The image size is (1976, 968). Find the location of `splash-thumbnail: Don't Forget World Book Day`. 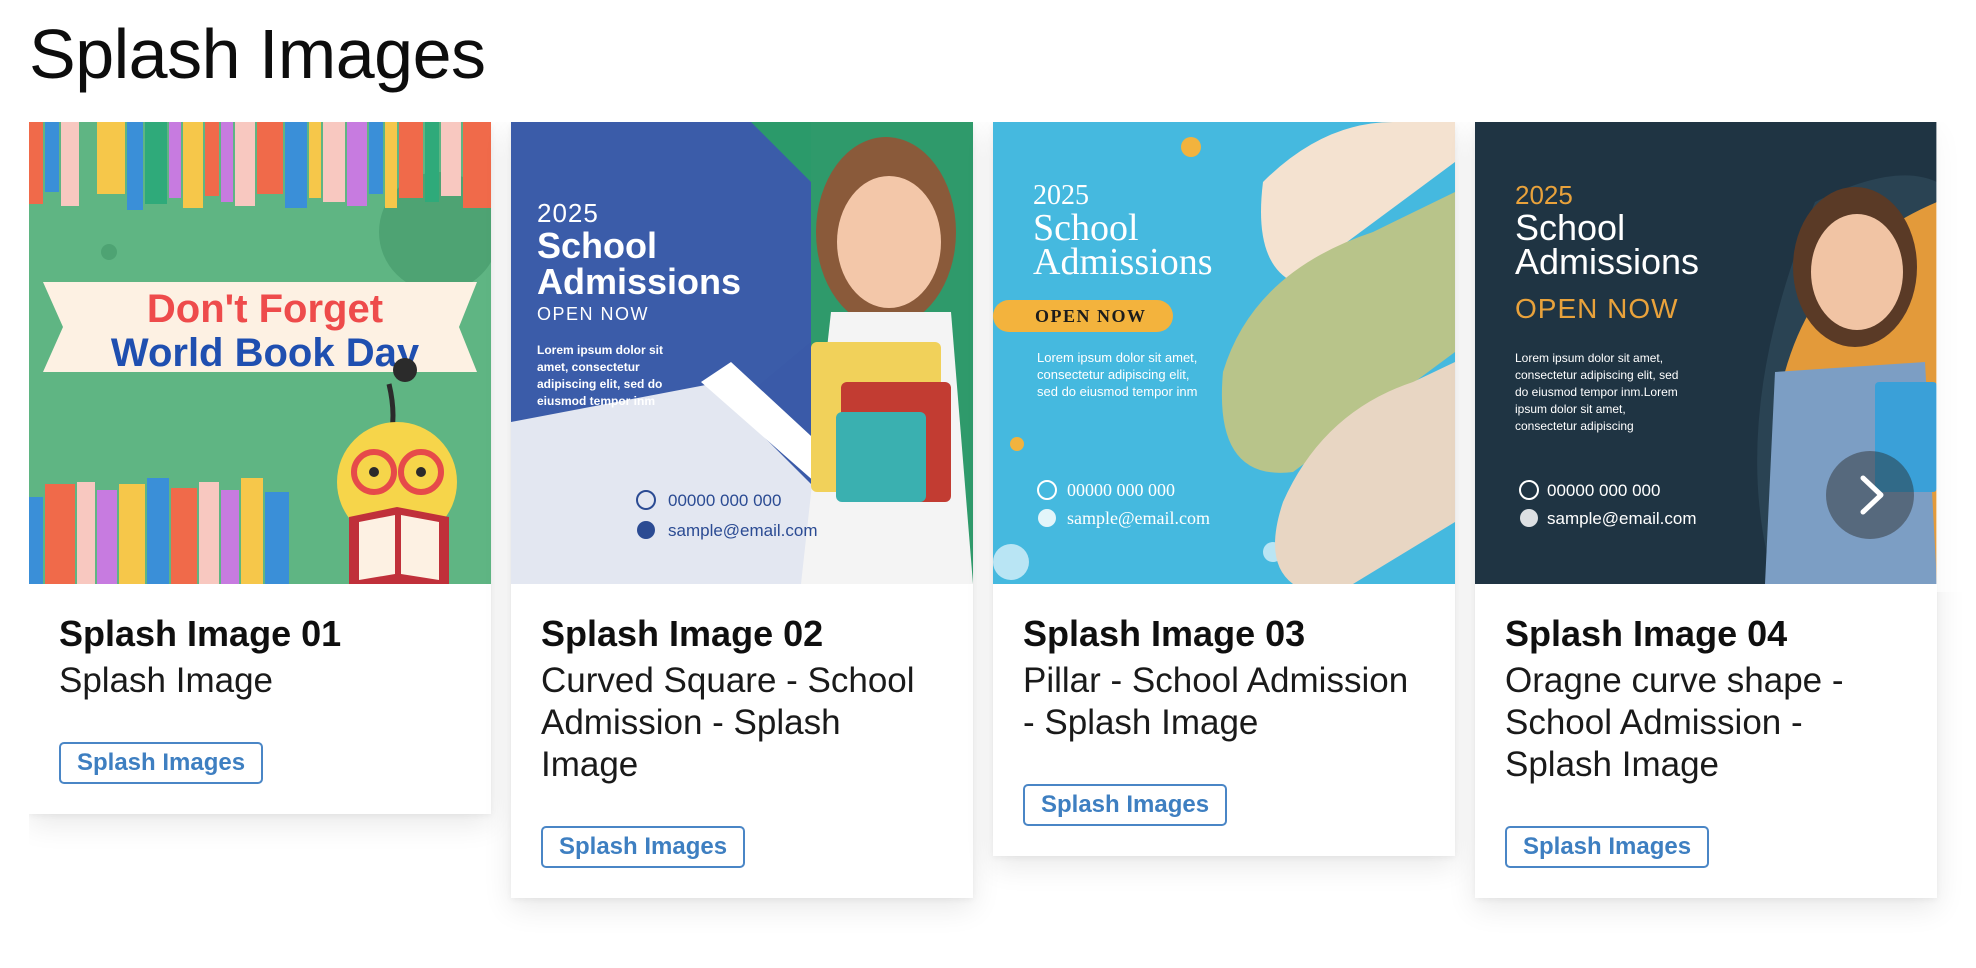

splash-thumbnail: Don't Forget World Book Day is located at coordinates (260, 353).